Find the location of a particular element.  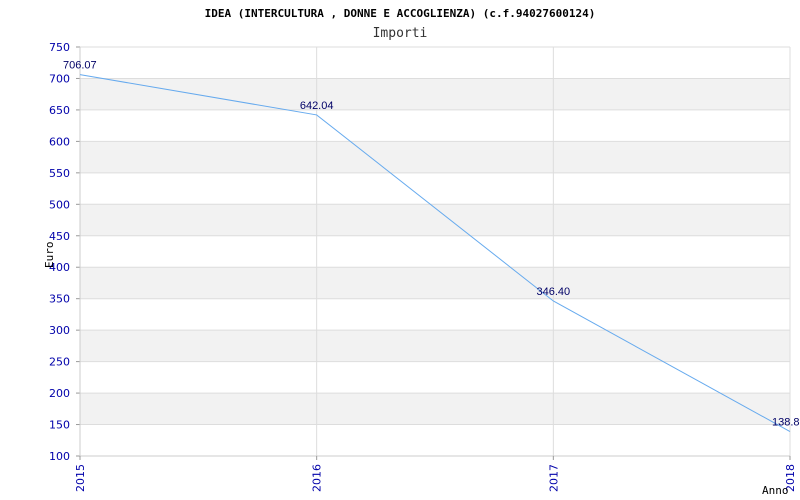

y-tick-label: 700 is located at coordinates (59, 78).